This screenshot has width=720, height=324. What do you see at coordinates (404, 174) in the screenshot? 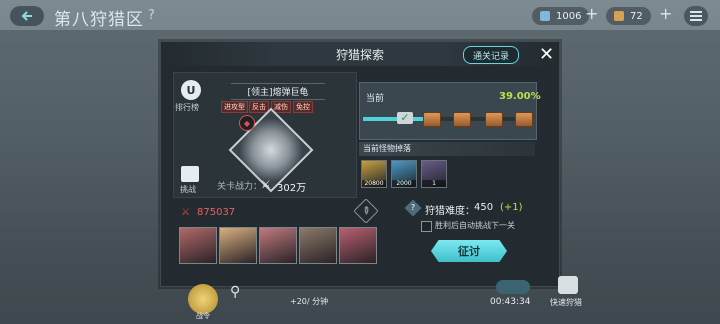
I see `drop-item-crystal: 2000` at bounding box center [404, 174].